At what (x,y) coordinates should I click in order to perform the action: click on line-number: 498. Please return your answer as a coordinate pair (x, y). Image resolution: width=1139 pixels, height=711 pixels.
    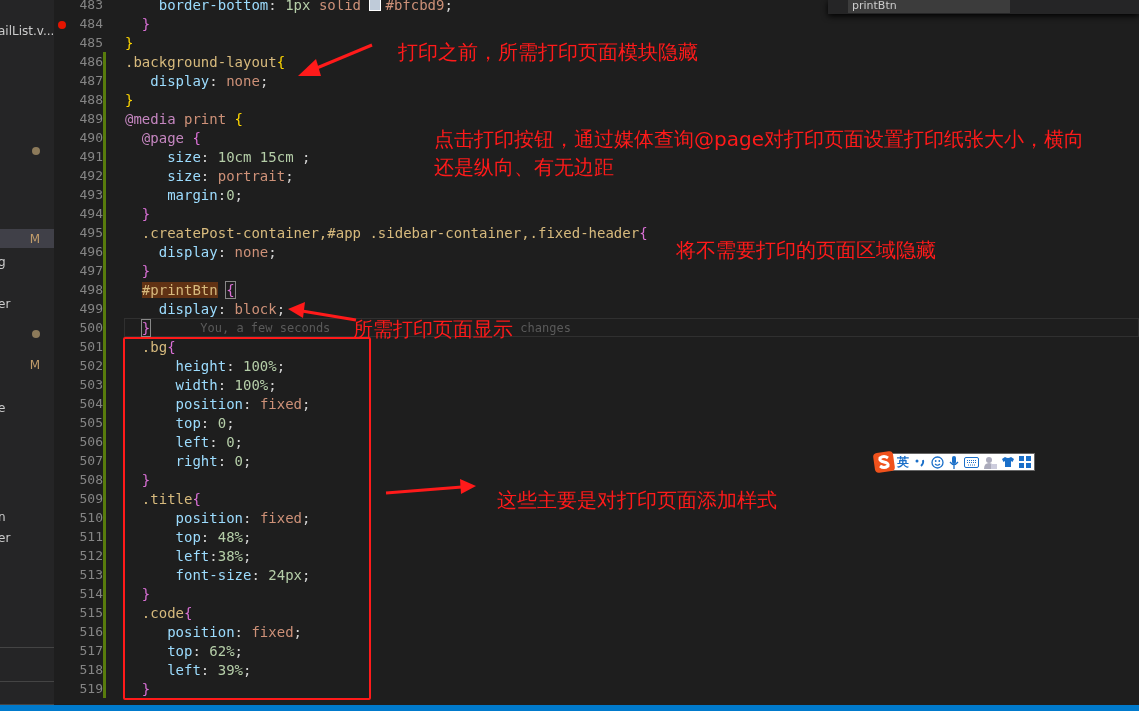
    Looking at the image, I should click on (91, 289).